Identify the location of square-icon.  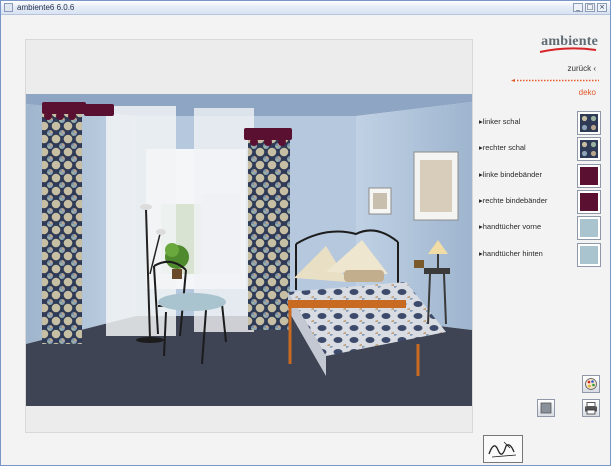
(546, 408).